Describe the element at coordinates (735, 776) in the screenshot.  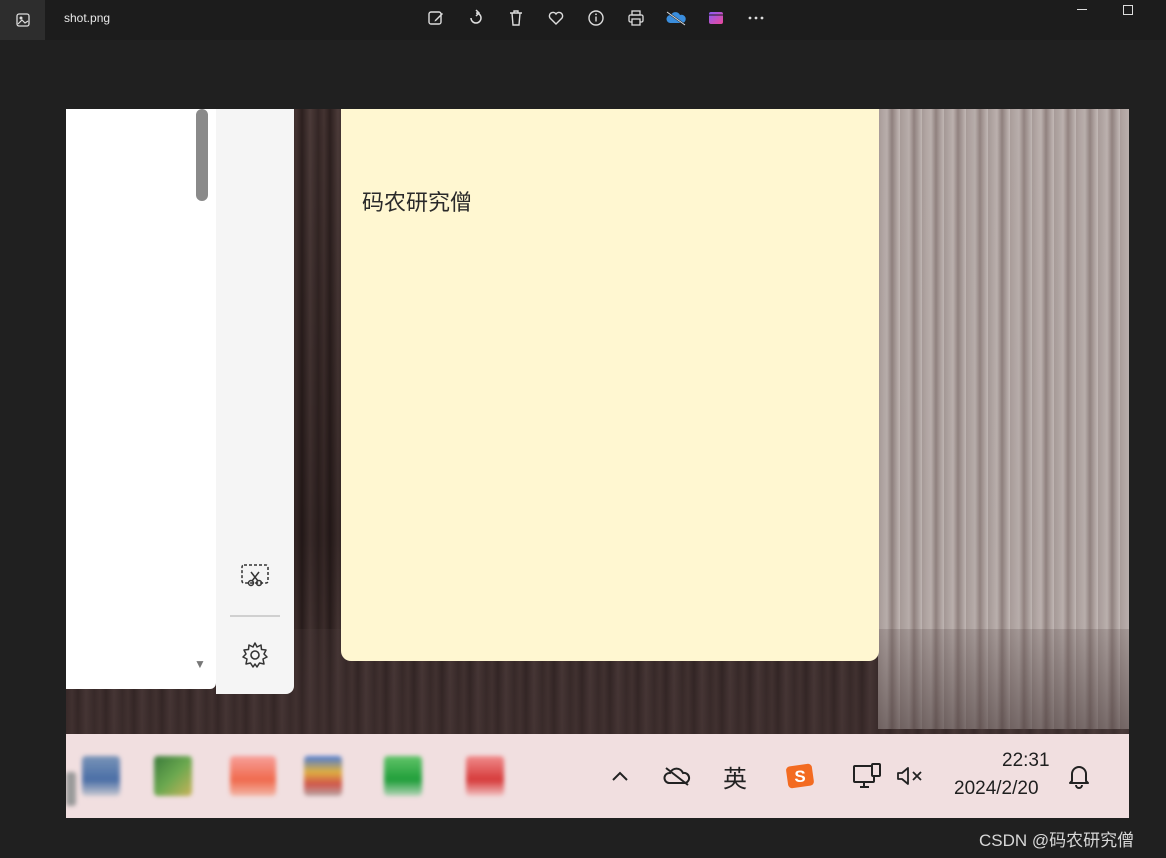
I see `ime-language-indicator: 英` at that location.